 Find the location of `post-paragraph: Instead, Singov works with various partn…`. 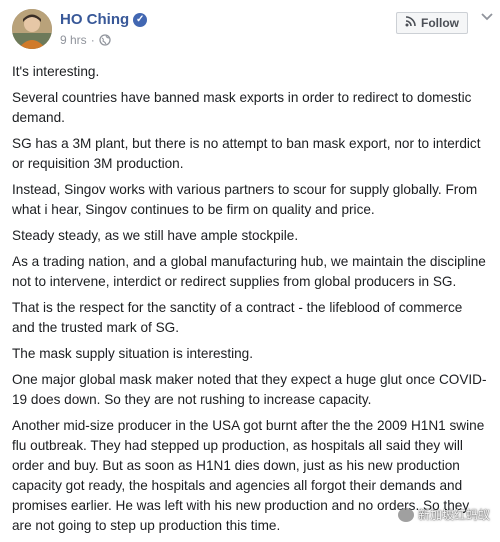

post-paragraph: Instead, Singov works with various partn… is located at coordinates (245, 199).